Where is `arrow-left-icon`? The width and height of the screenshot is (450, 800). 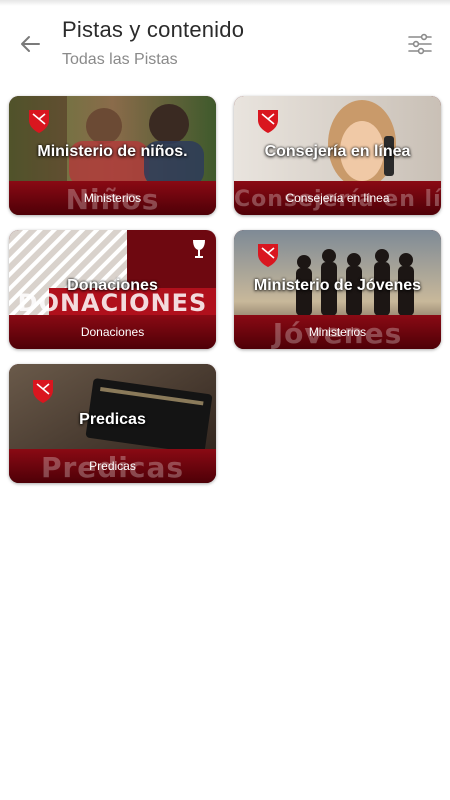
arrow-left-icon is located at coordinates (30, 44).